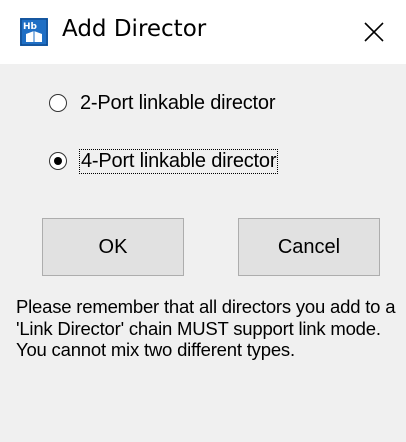  What do you see at coordinates (58, 161) in the screenshot?
I see `radio-button-selected` at bounding box center [58, 161].